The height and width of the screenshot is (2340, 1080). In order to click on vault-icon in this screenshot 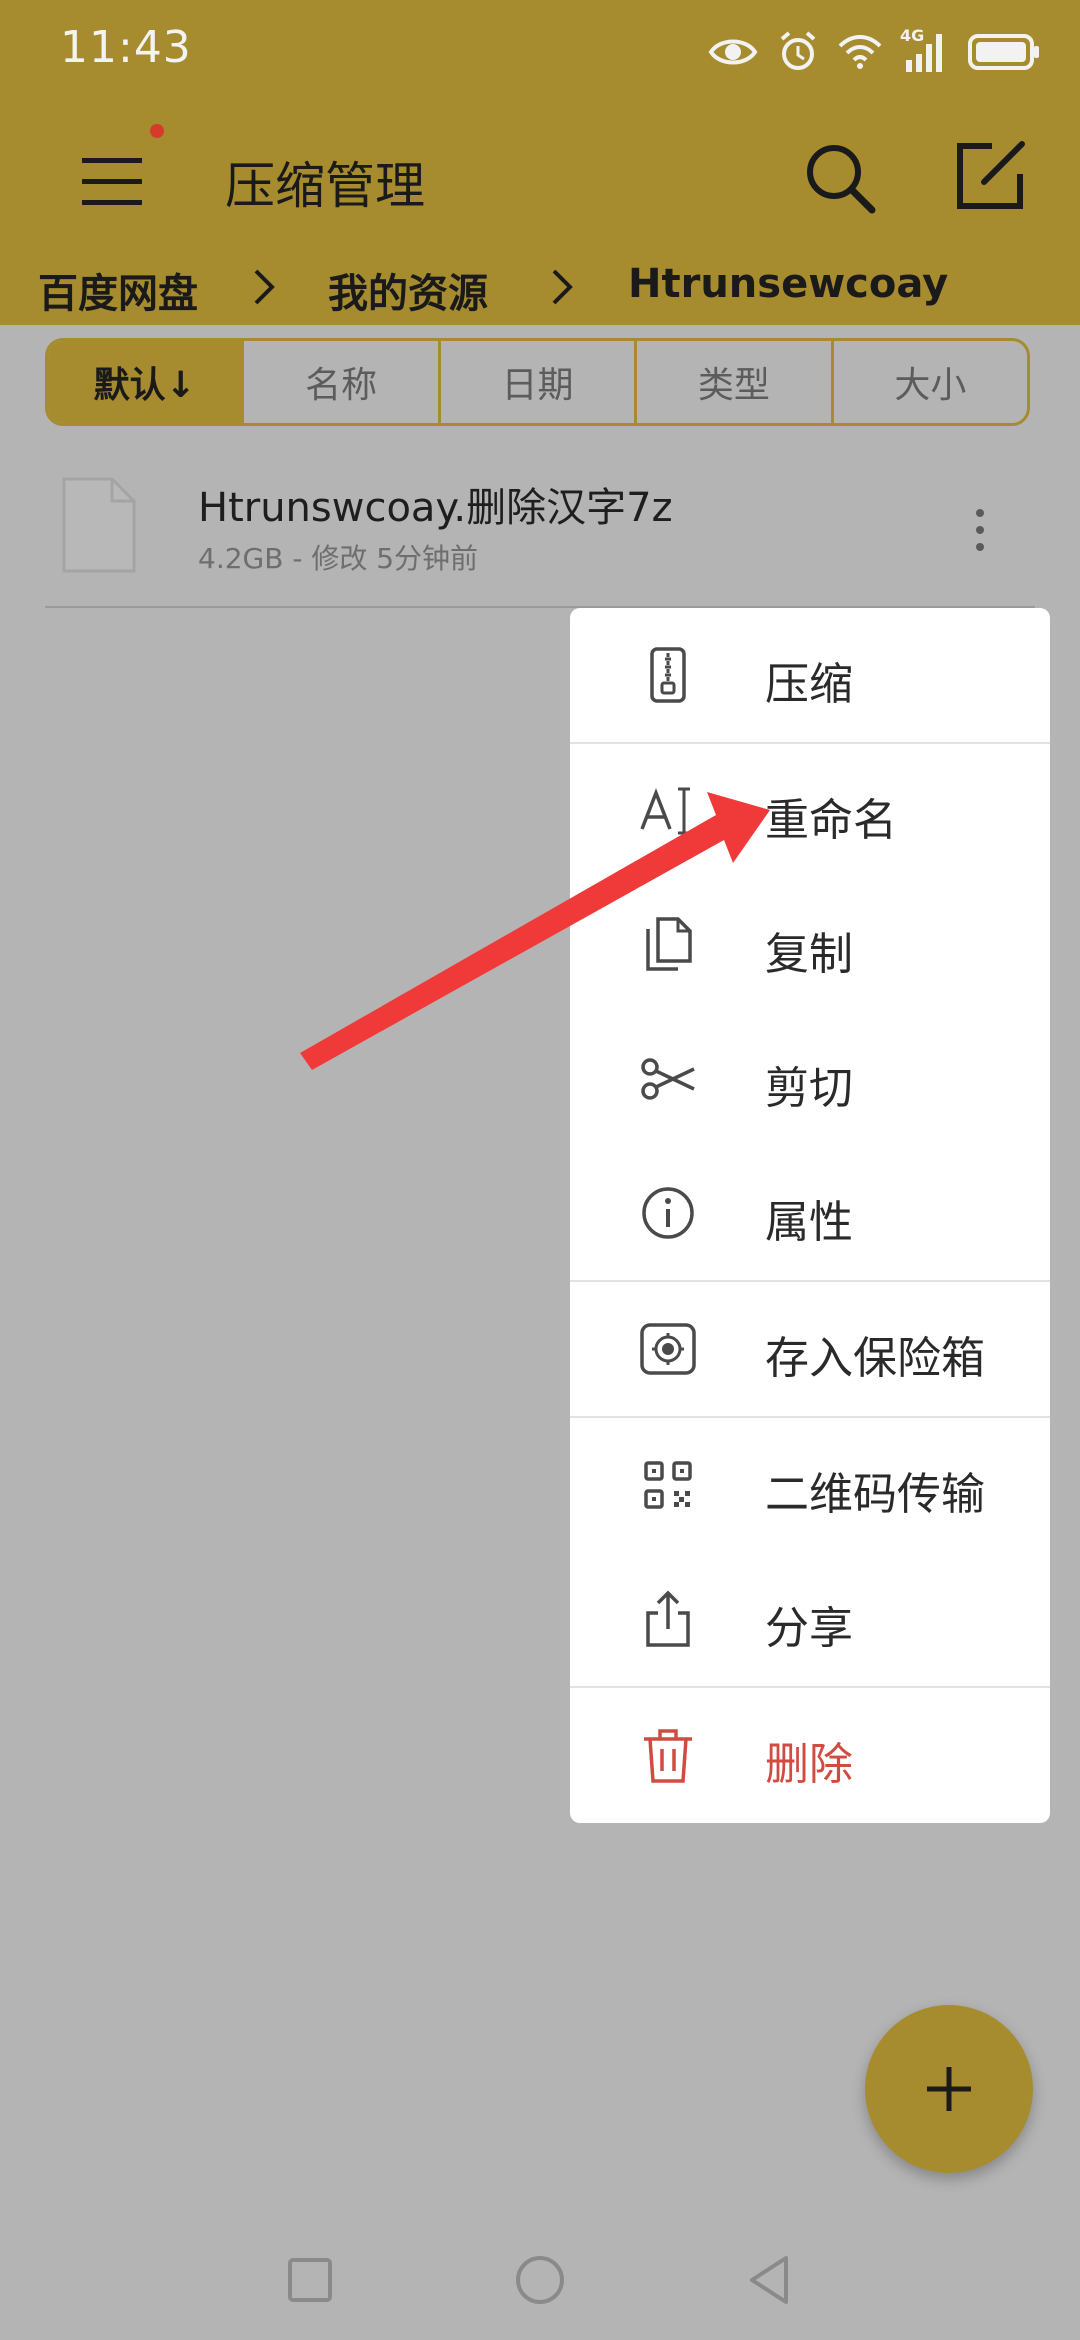, I will do `click(668, 1349)`.